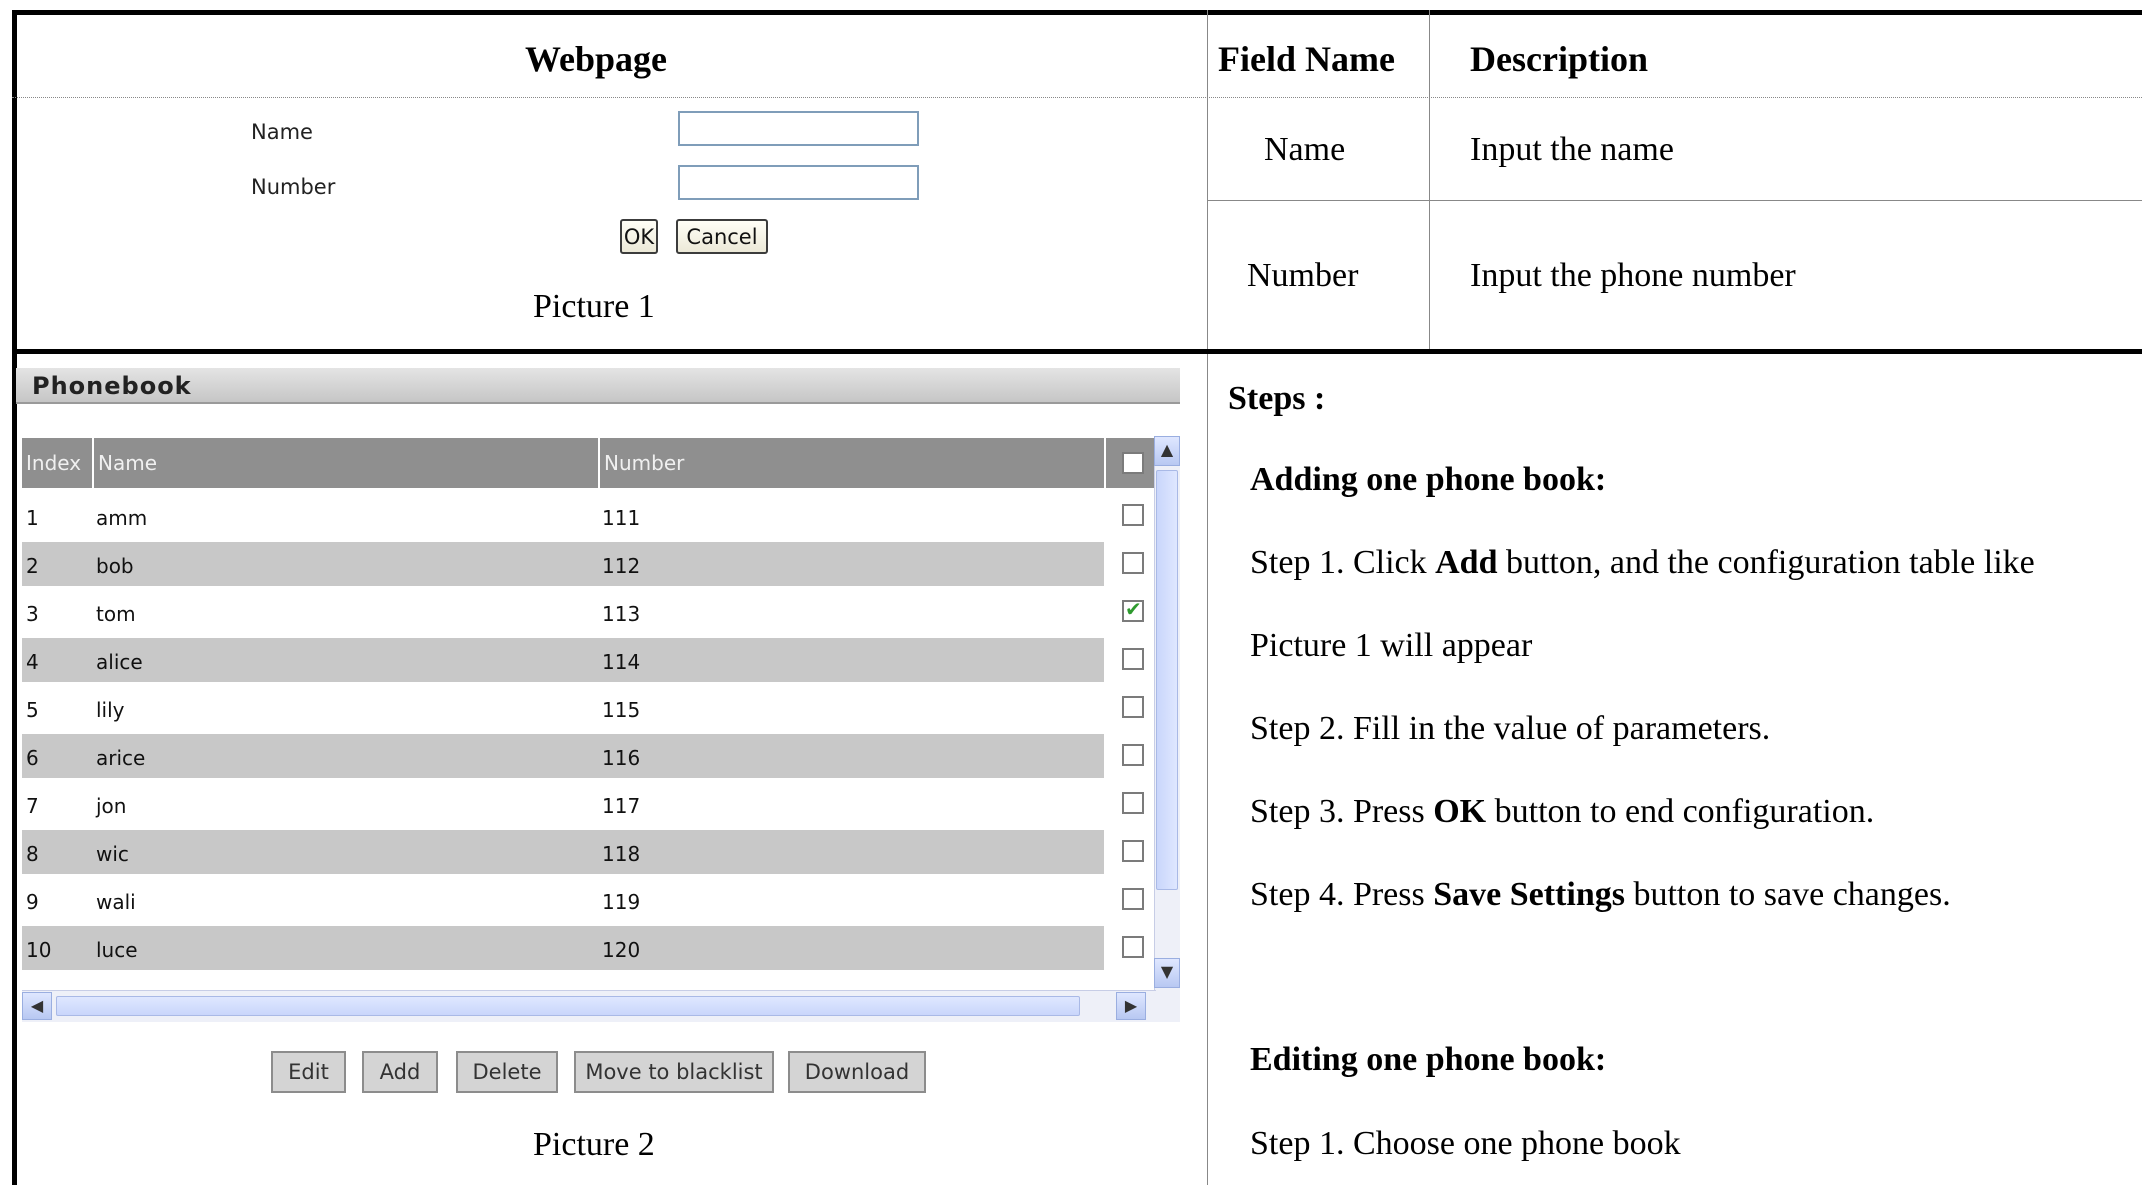  What do you see at coordinates (32, 758) in the screenshot?
I see `row-index: 6` at bounding box center [32, 758].